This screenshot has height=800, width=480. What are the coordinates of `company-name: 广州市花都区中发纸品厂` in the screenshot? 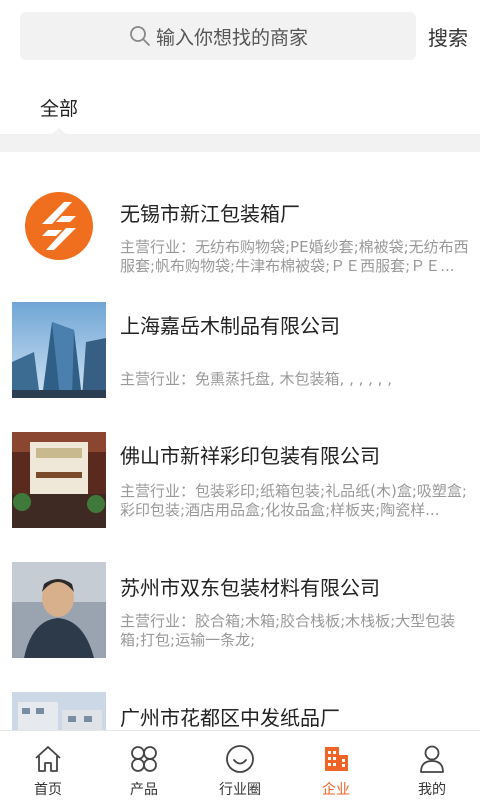 It's located at (230, 718).